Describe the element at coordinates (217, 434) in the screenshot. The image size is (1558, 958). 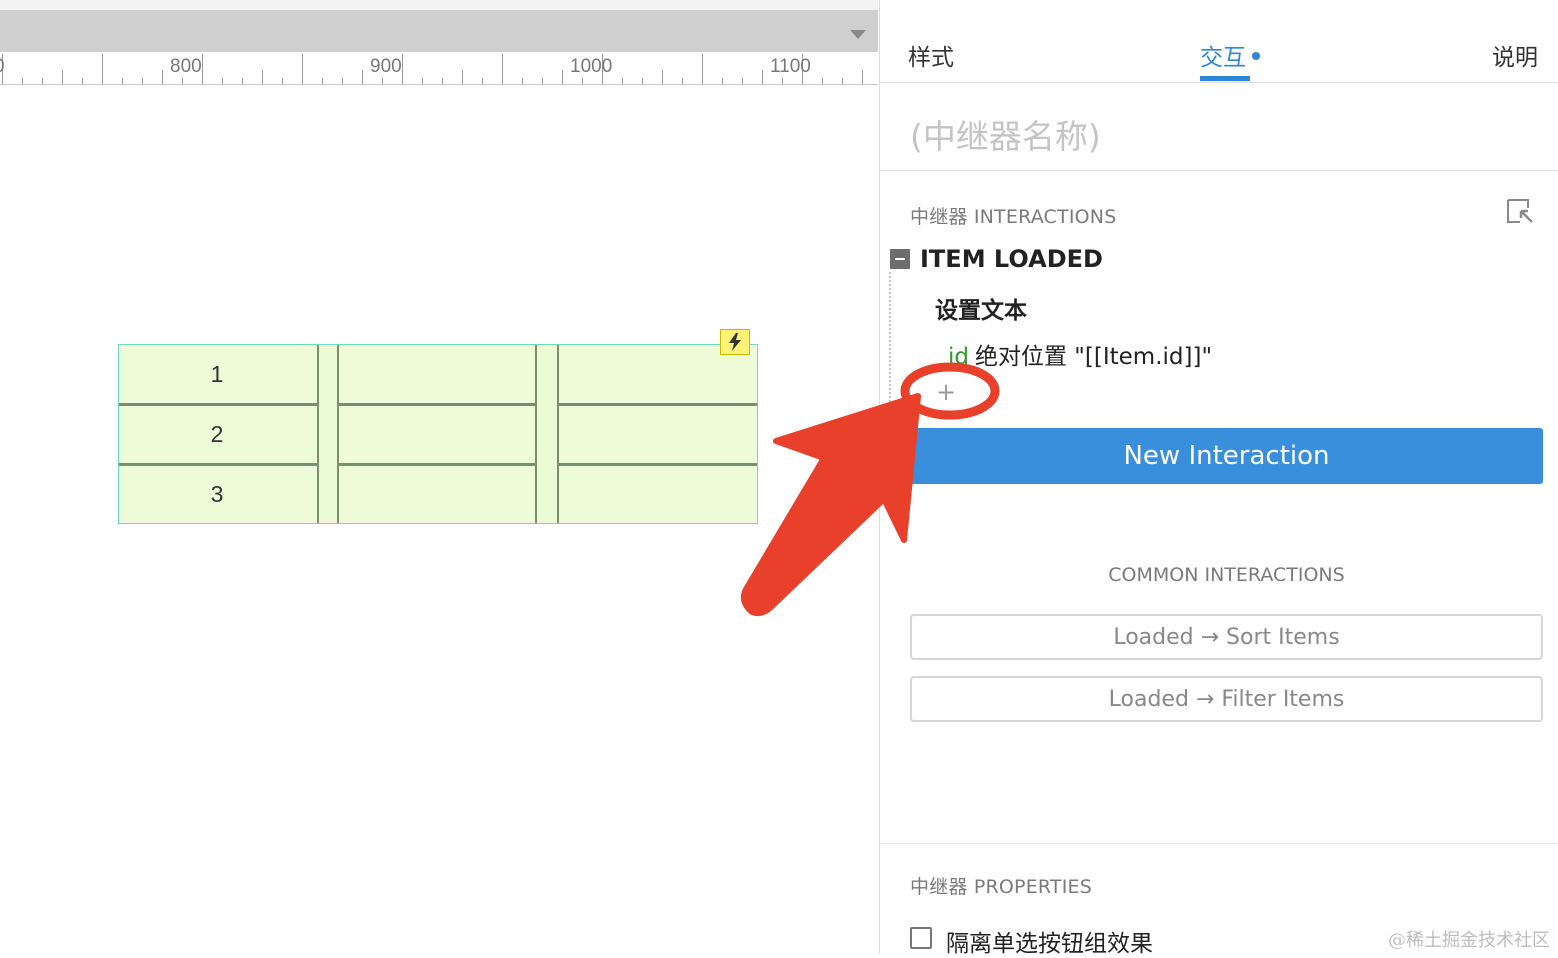
I see `repeater-item-id: 2` at that location.